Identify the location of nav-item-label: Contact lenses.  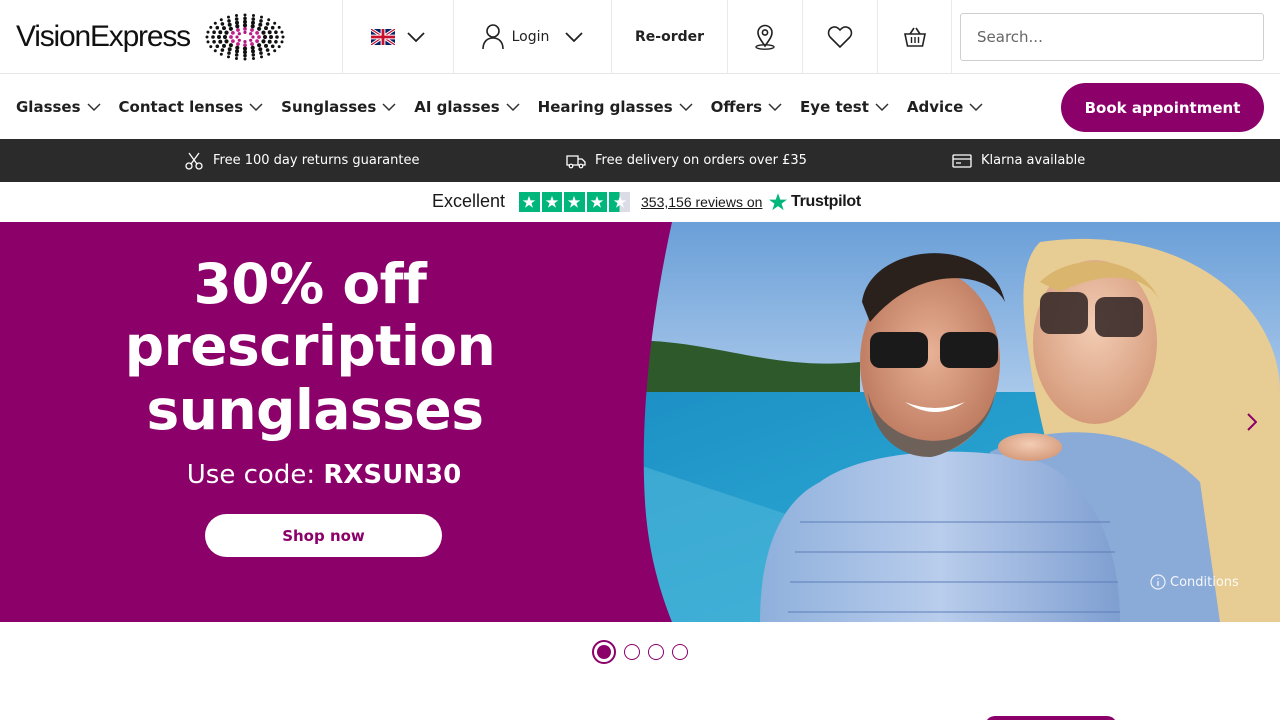
(181, 107).